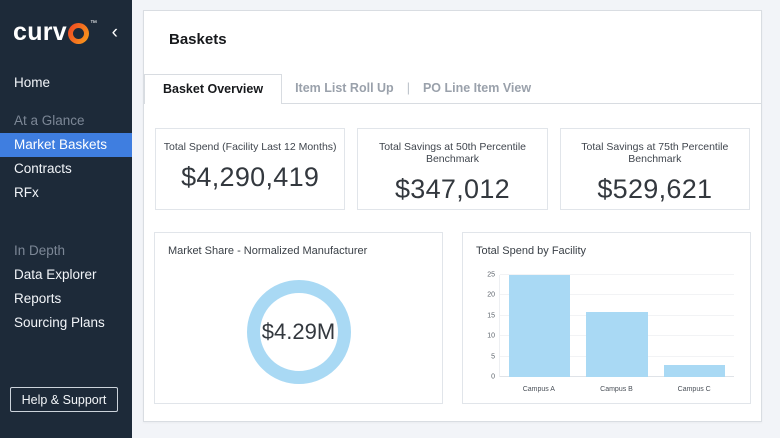  I want to click on donut-center-value: $4.29M, so click(298, 331).